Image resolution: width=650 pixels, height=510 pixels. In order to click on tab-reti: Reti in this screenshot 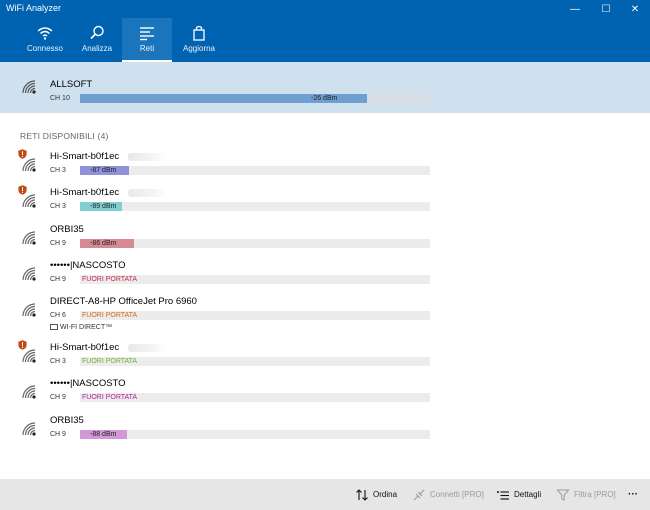, I will do `click(147, 40)`.